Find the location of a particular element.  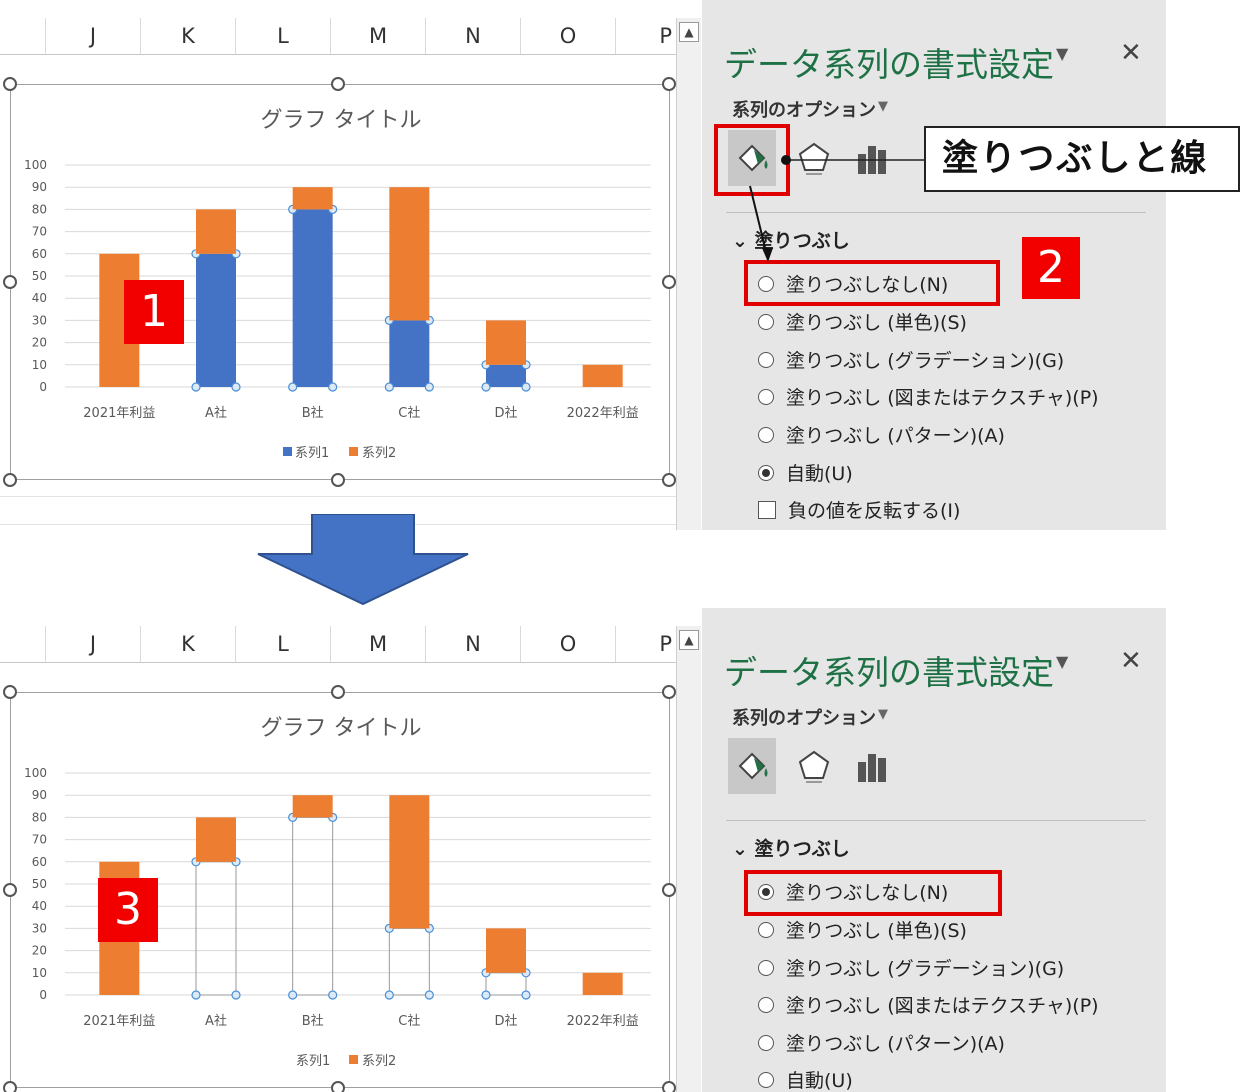

option-label: 塗りつぶし (単色)(S) is located at coordinates (876, 931).